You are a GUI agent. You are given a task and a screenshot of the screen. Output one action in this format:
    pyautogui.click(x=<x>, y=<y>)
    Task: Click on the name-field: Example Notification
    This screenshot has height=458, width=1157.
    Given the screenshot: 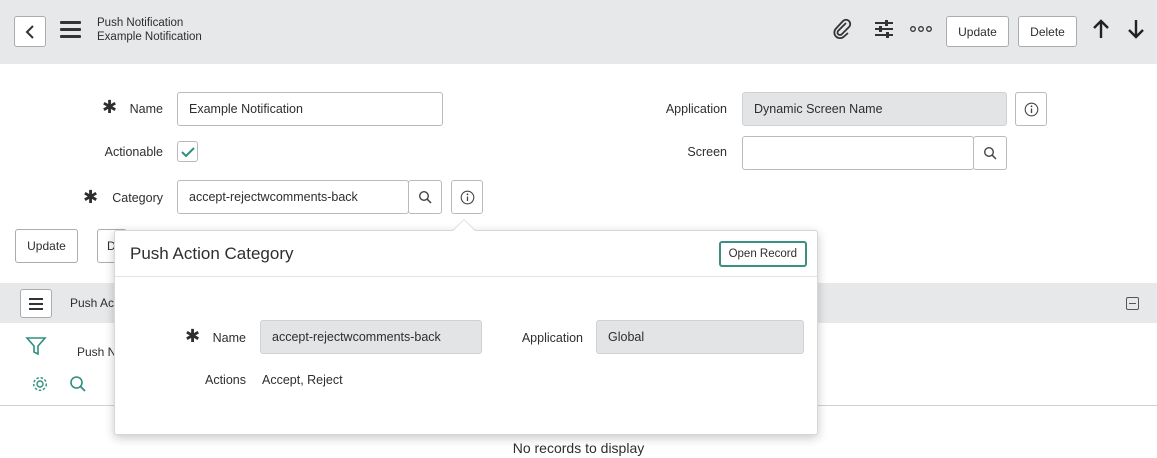 What is the action you would take?
    pyautogui.click(x=310, y=109)
    